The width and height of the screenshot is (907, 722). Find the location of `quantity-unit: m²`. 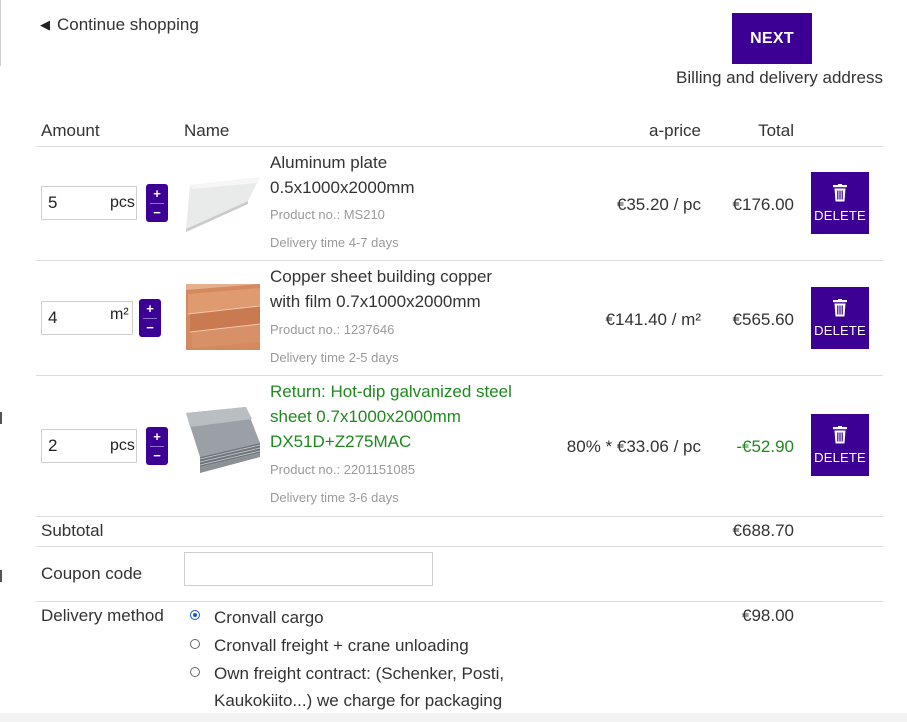

quantity-unit: m² is located at coordinates (119, 314).